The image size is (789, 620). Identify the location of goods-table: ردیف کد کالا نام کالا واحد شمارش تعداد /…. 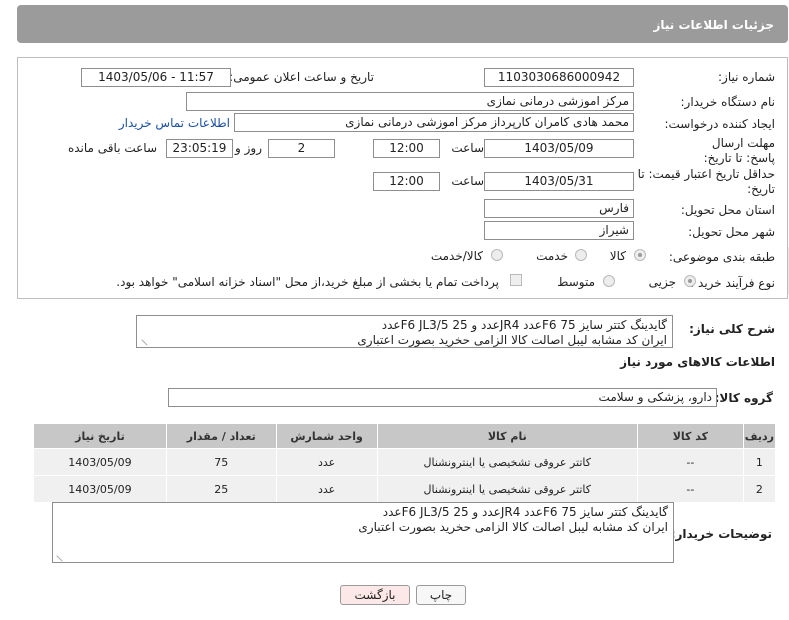
(405, 463).